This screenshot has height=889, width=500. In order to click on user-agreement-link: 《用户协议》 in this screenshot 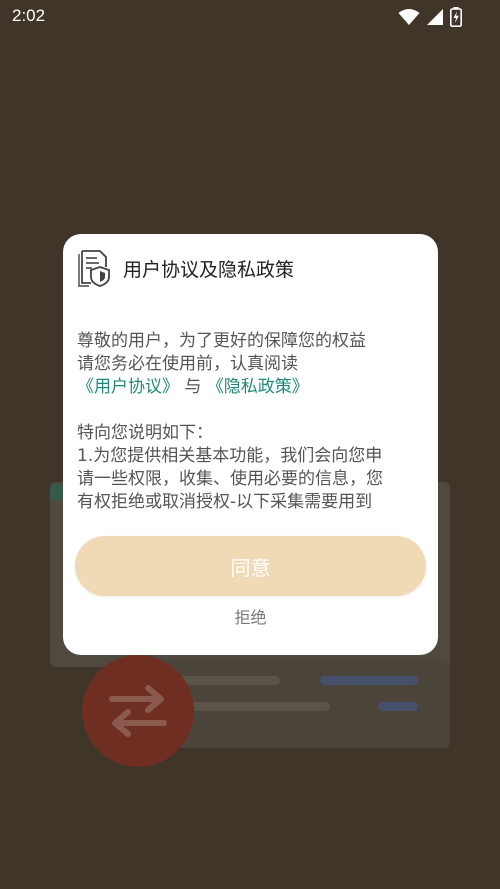, I will do `click(128, 387)`.